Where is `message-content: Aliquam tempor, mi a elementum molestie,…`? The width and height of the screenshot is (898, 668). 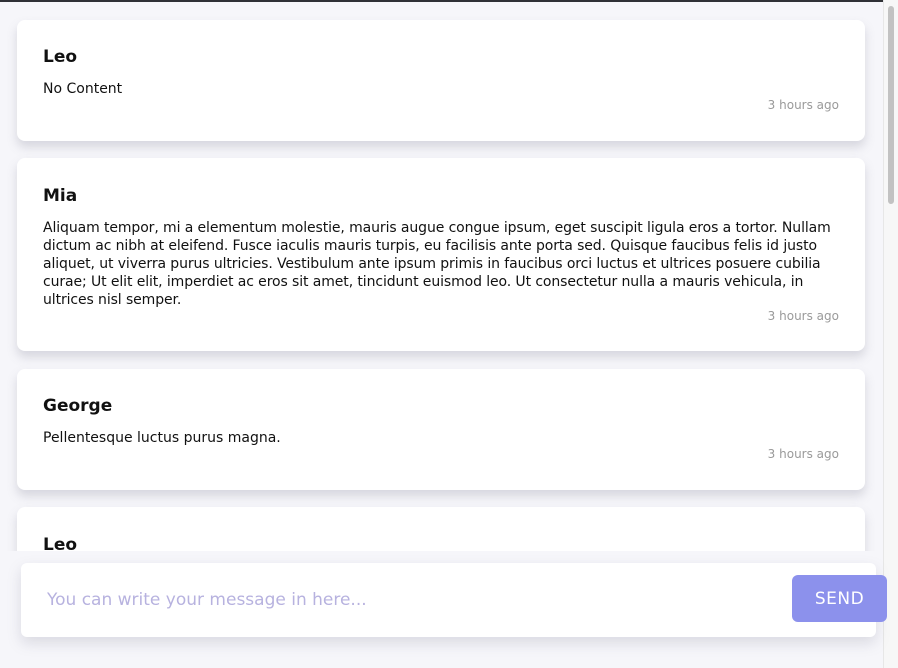
message-content: Aliquam tempor, mi a elementum molestie,… is located at coordinates (437, 264).